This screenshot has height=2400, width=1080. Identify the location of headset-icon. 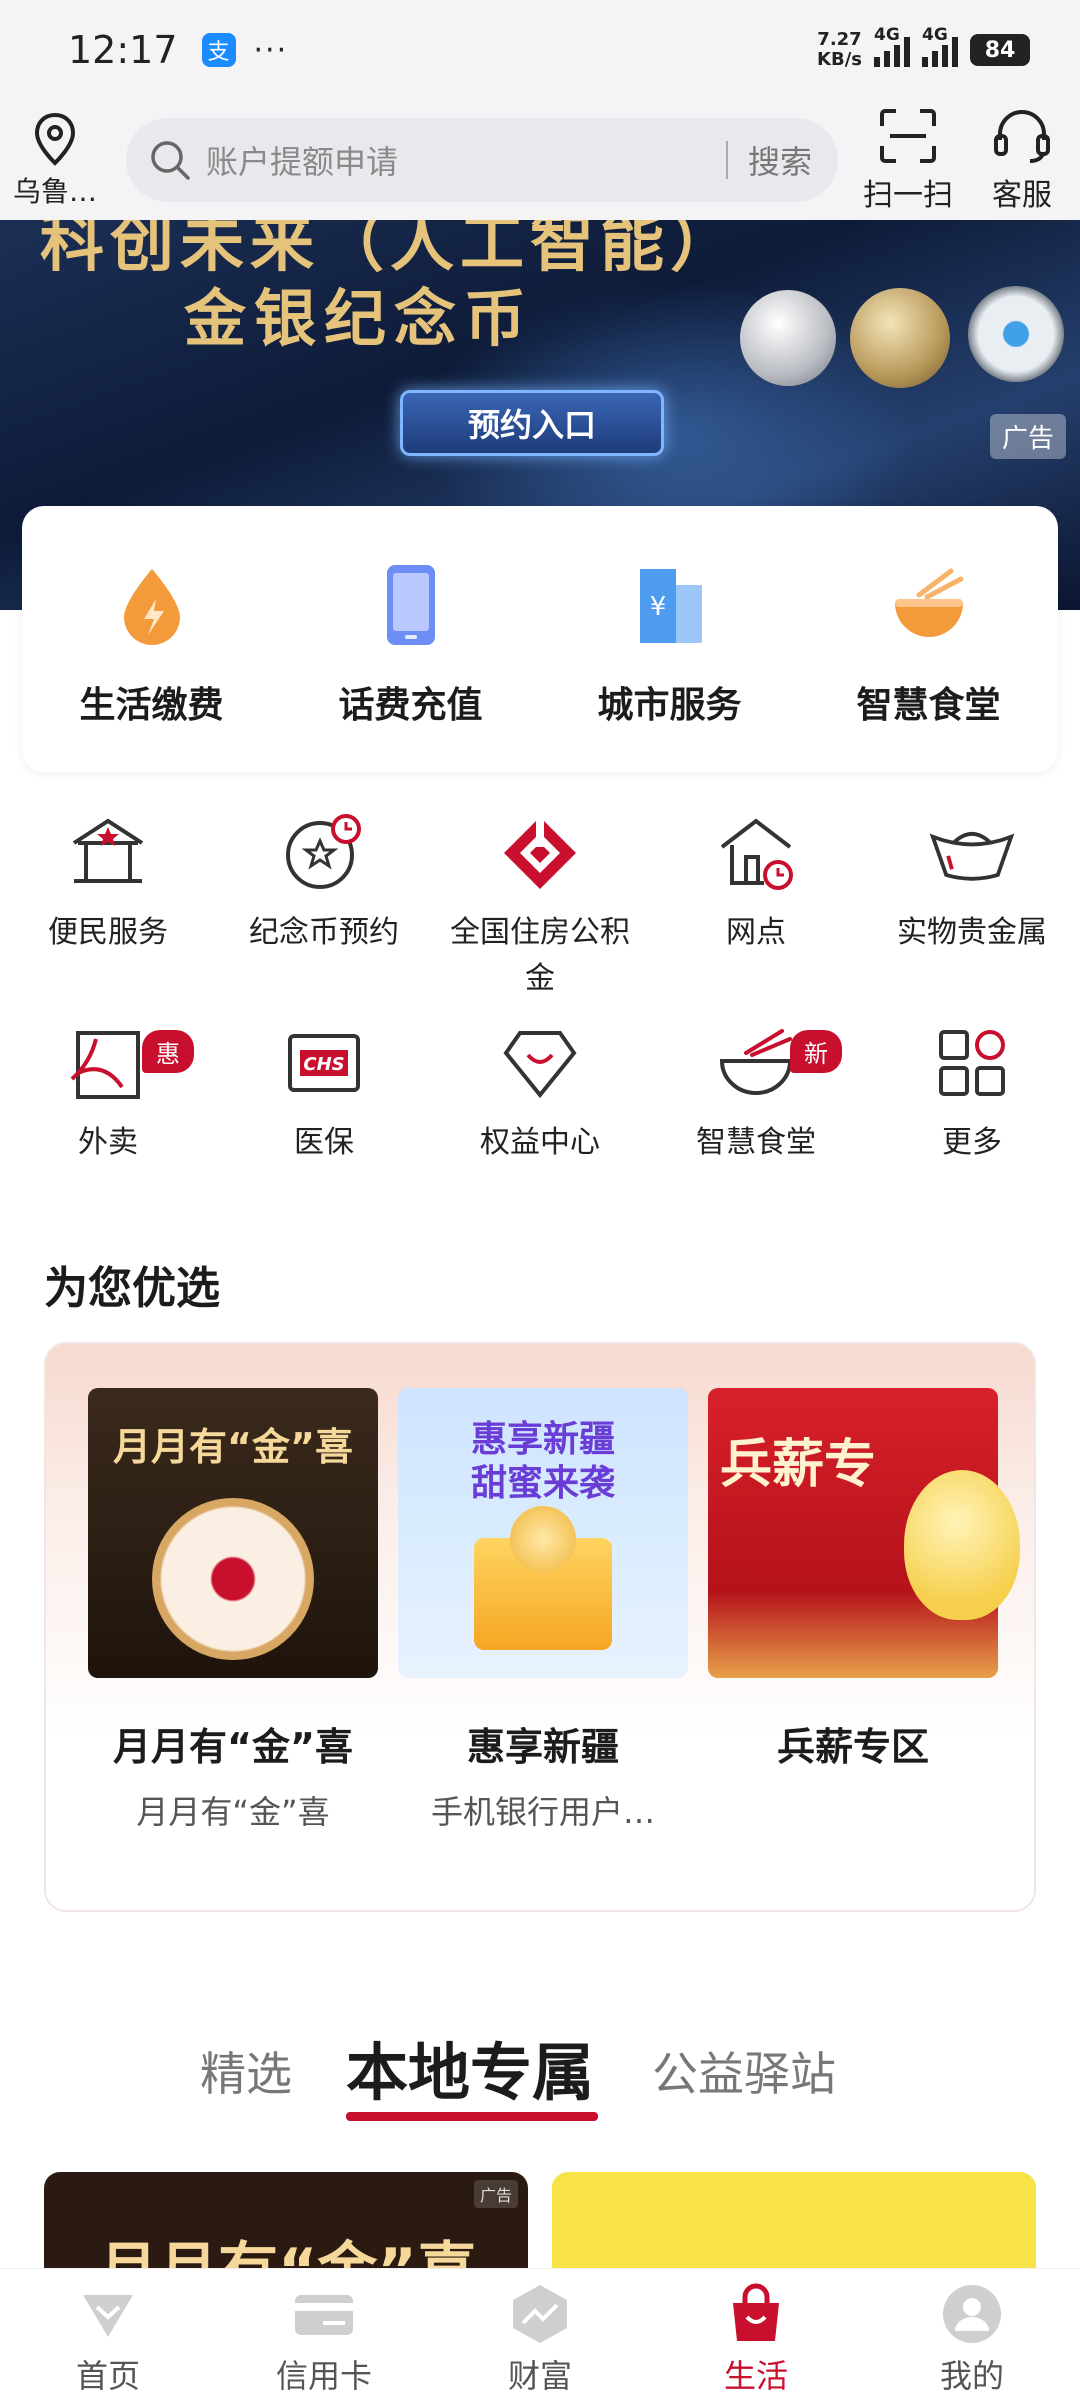
(1022, 136).